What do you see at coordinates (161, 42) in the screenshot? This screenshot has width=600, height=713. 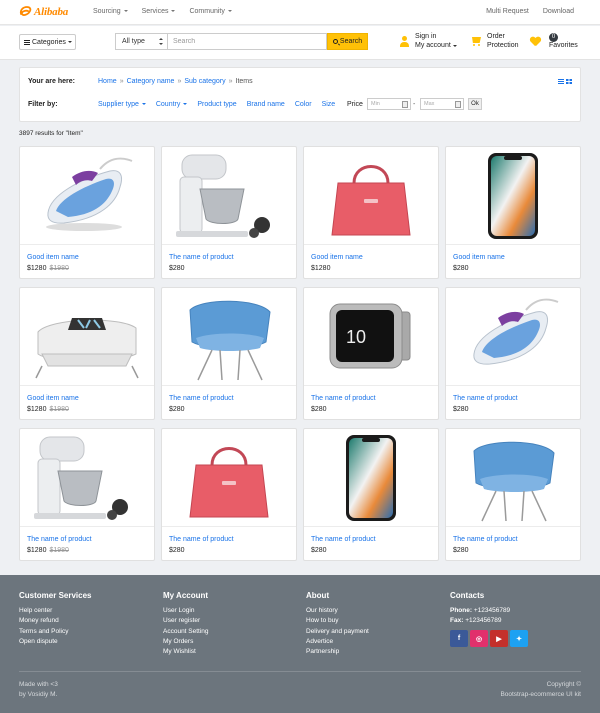 I see `select-arrows-icon` at bounding box center [161, 42].